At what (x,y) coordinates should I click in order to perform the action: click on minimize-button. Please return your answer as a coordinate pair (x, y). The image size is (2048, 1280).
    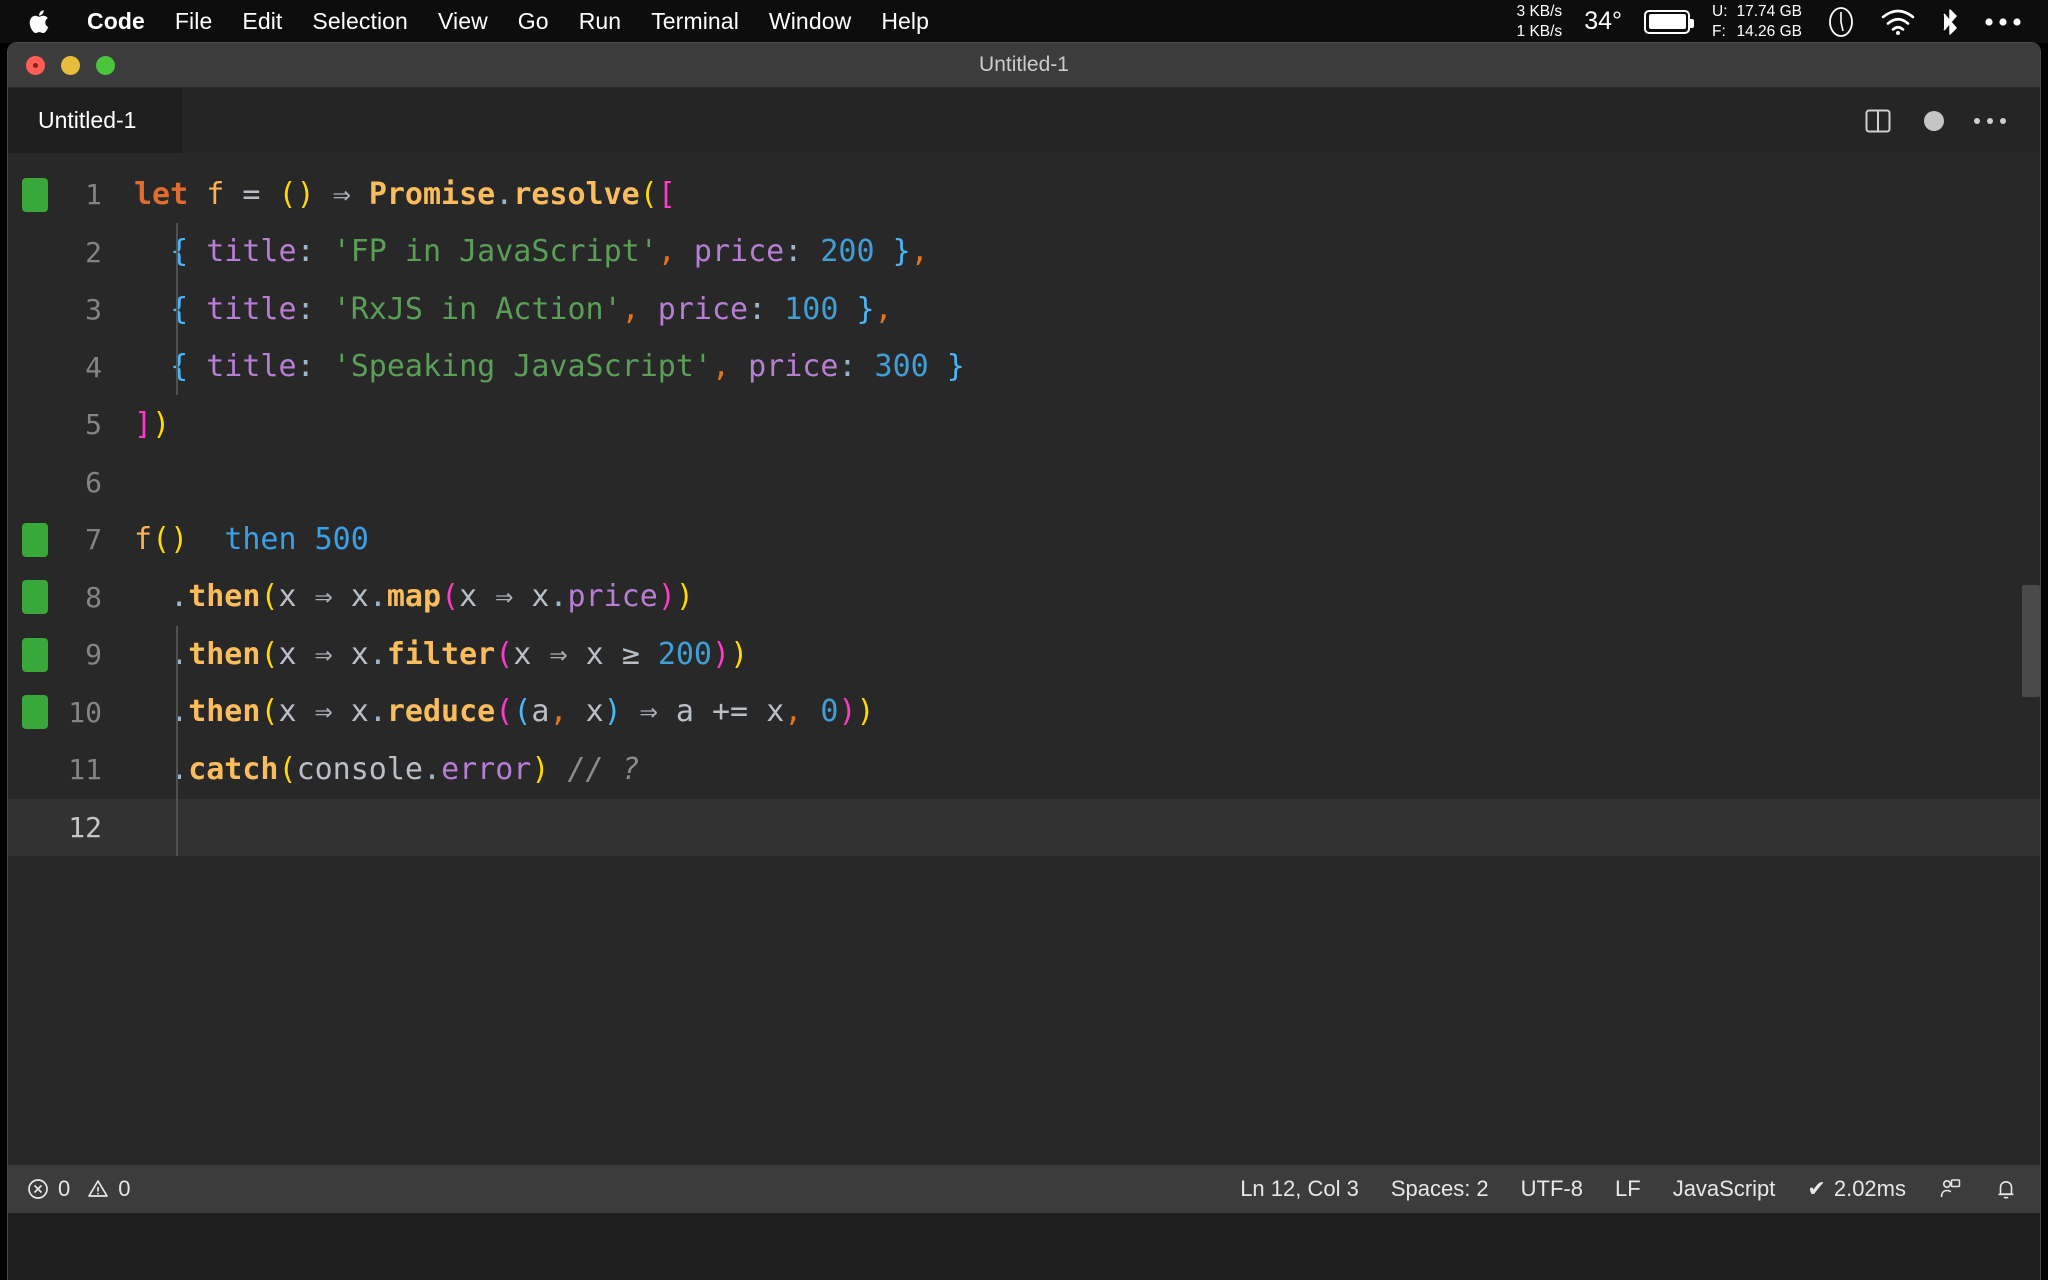
    Looking at the image, I should click on (70, 65).